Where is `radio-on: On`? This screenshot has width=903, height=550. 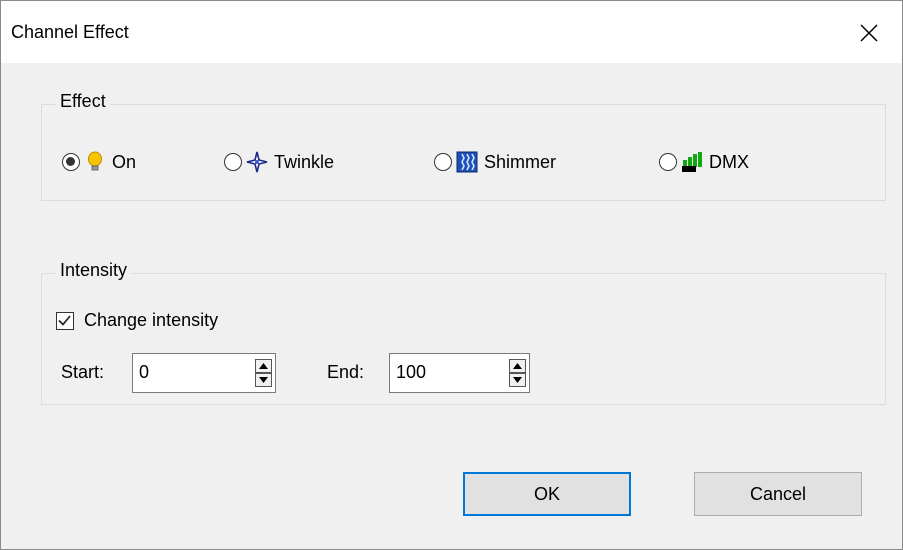 radio-on: On is located at coordinates (99, 162).